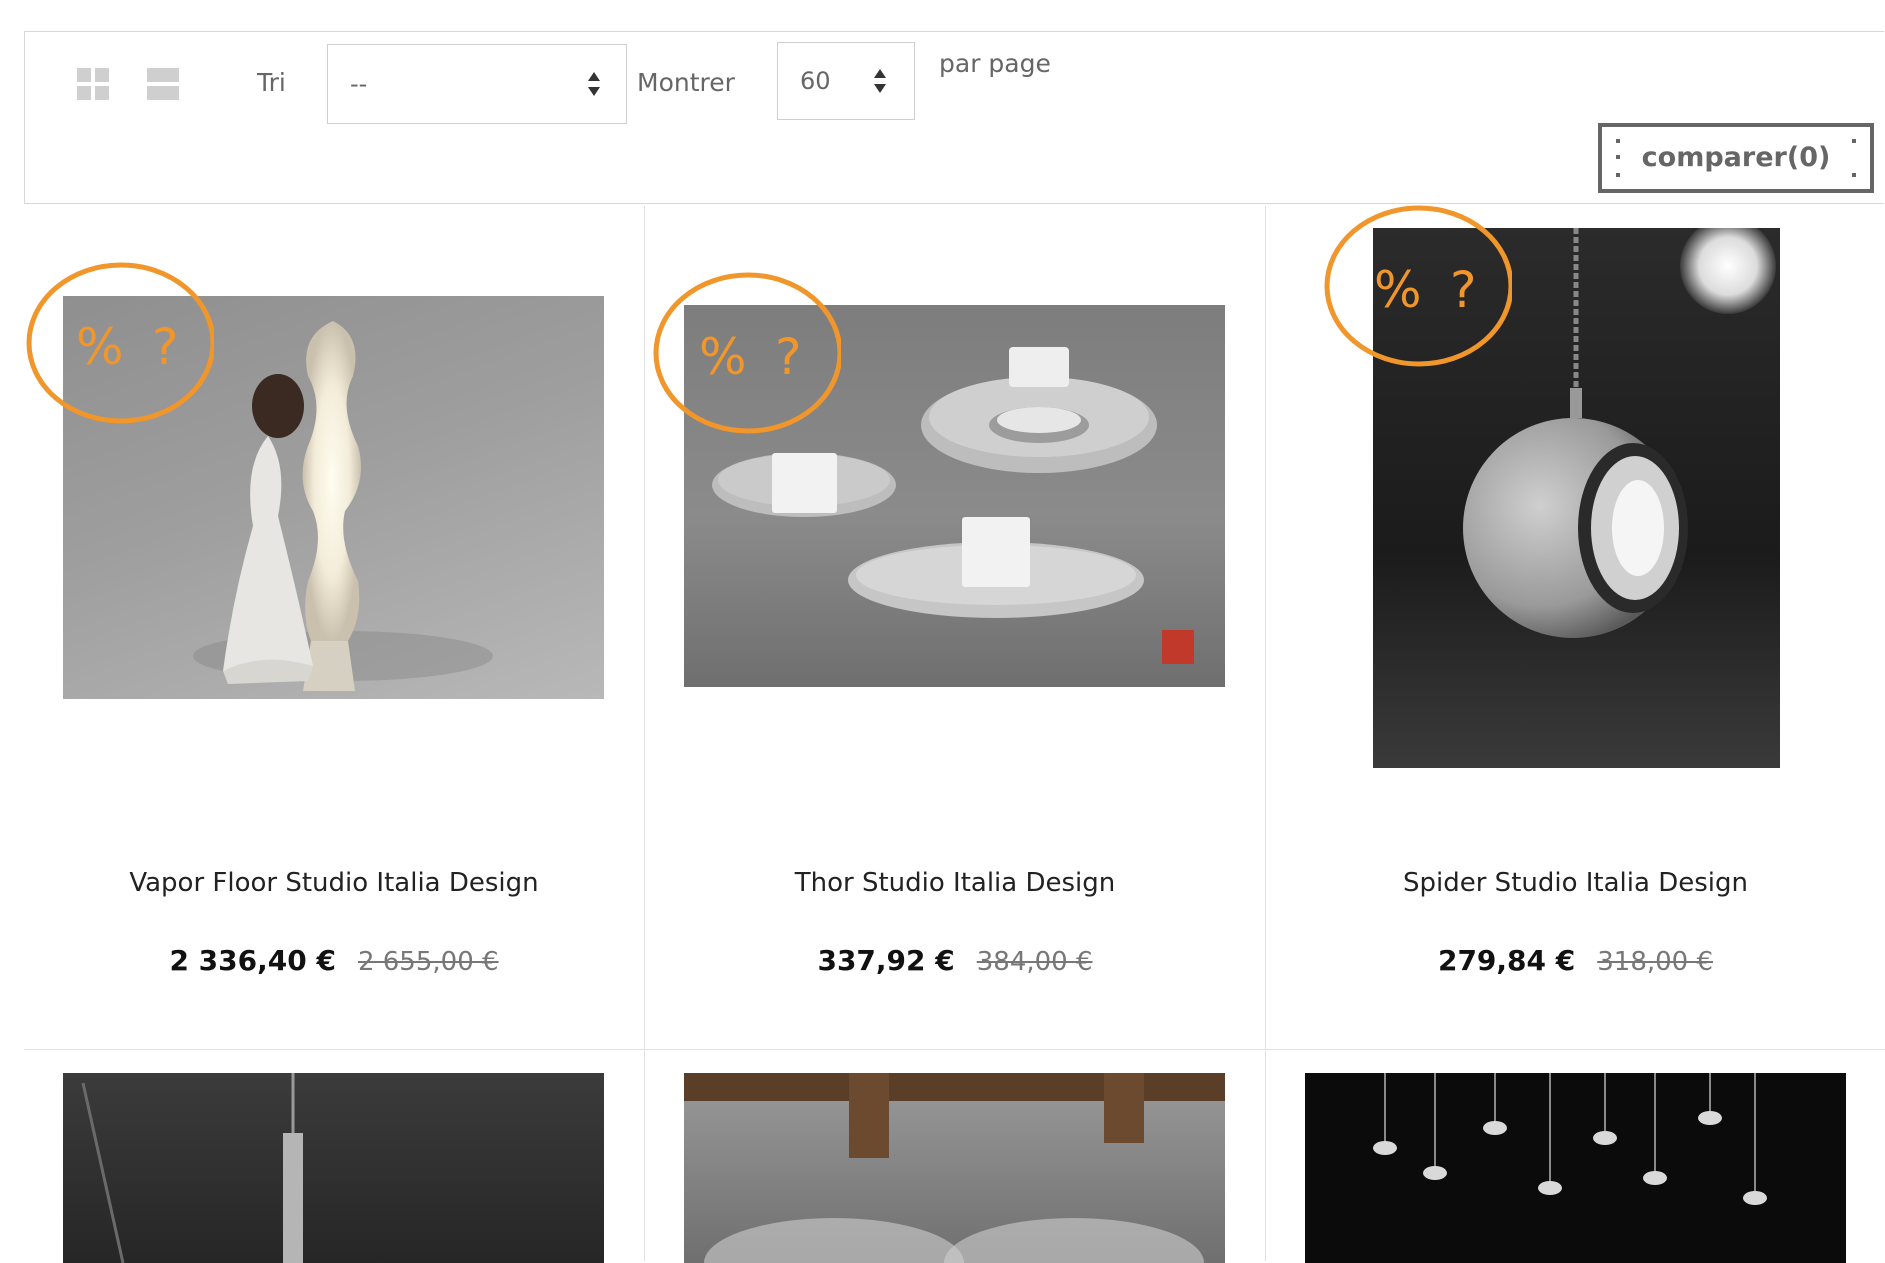 The height and width of the screenshot is (1263, 1885). I want to click on product-price: 337,92 € 384,00 €, so click(955, 960).